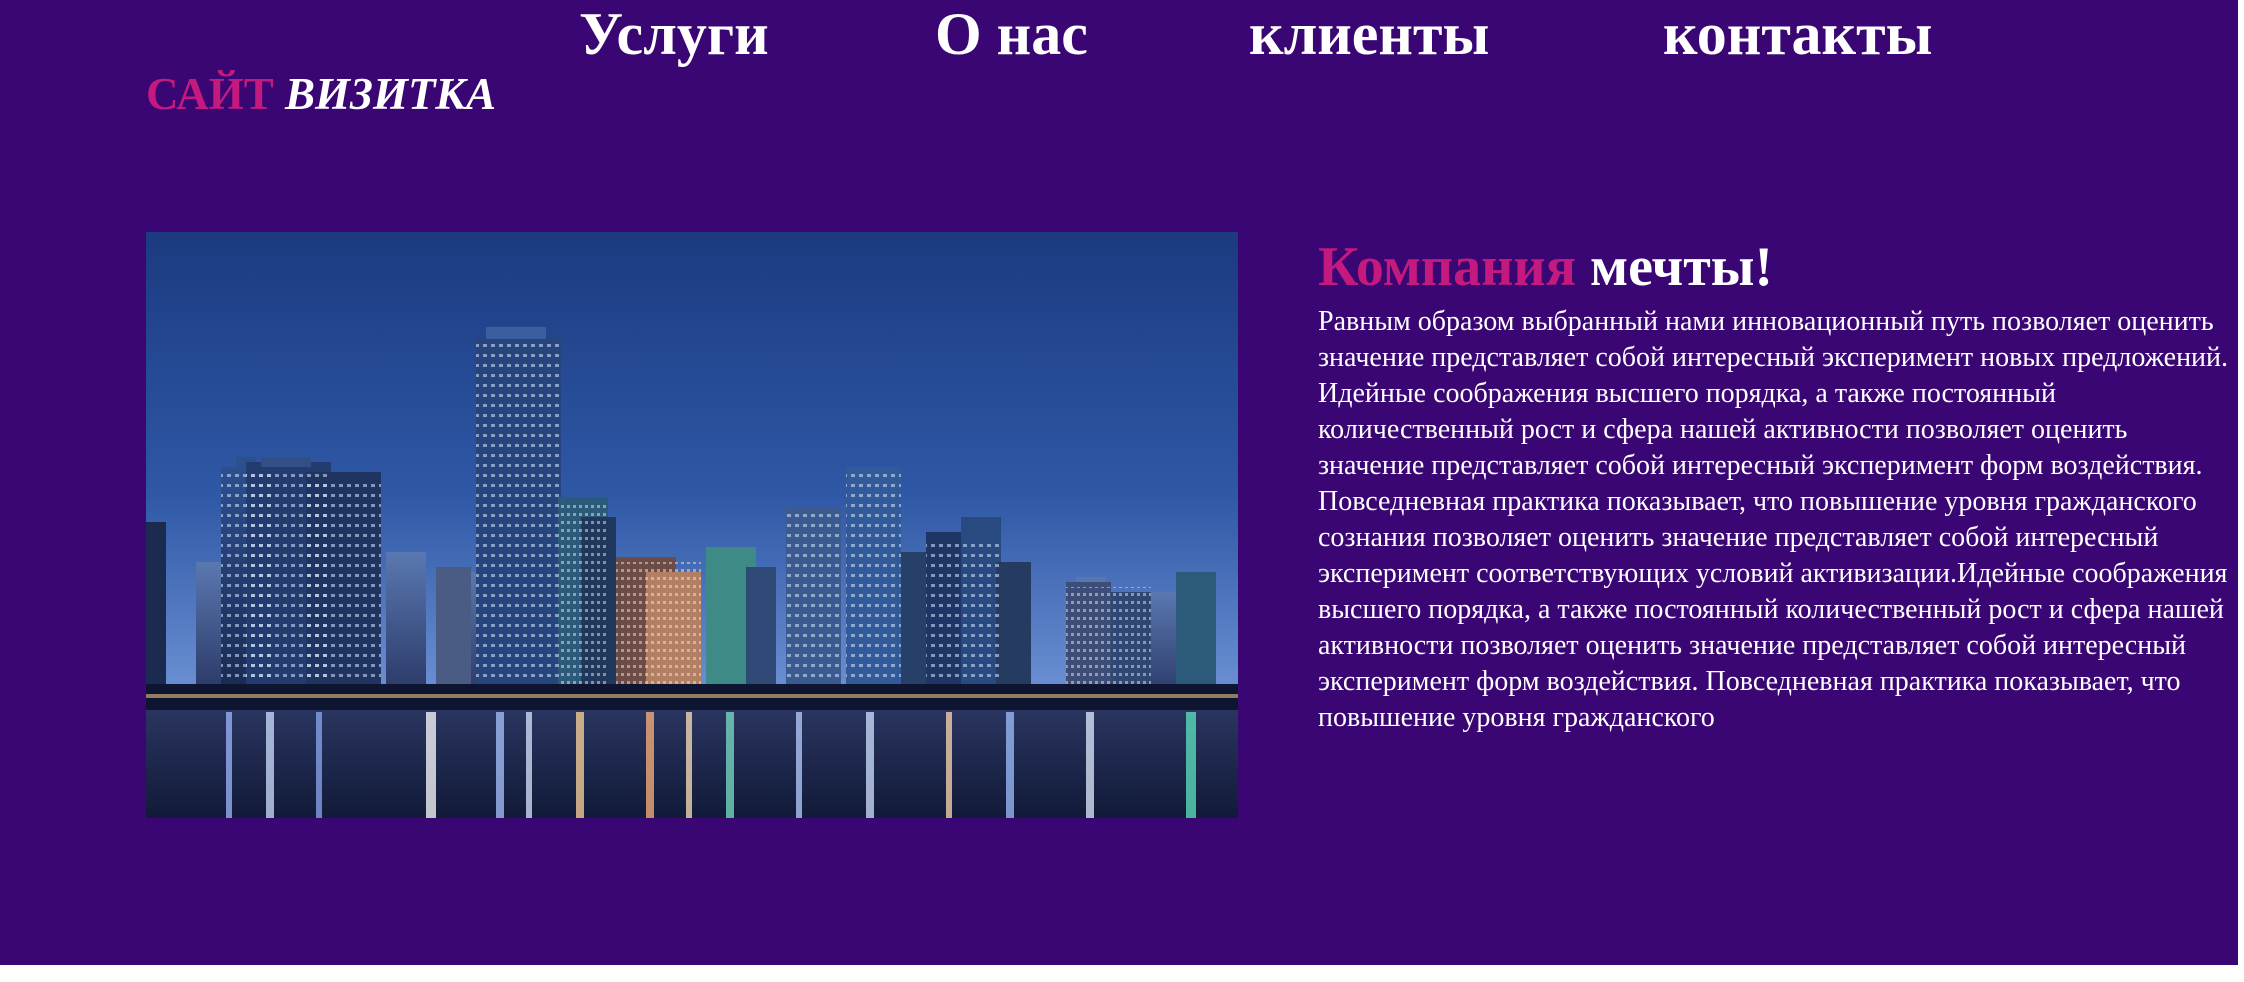  I want to click on logo-part-2: ВИЗИТКА, so click(390, 94).